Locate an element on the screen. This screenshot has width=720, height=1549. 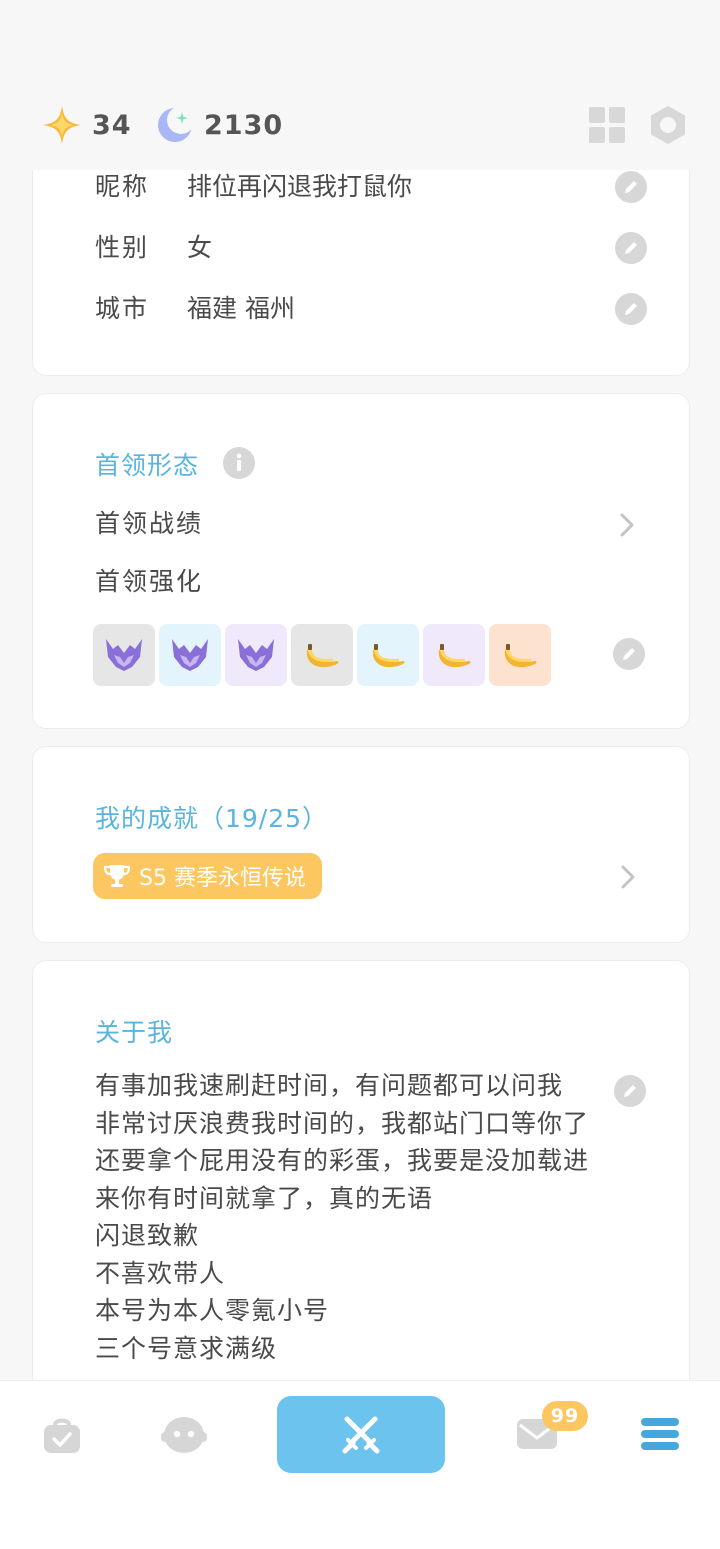
star-count: 34 is located at coordinates (112, 125).